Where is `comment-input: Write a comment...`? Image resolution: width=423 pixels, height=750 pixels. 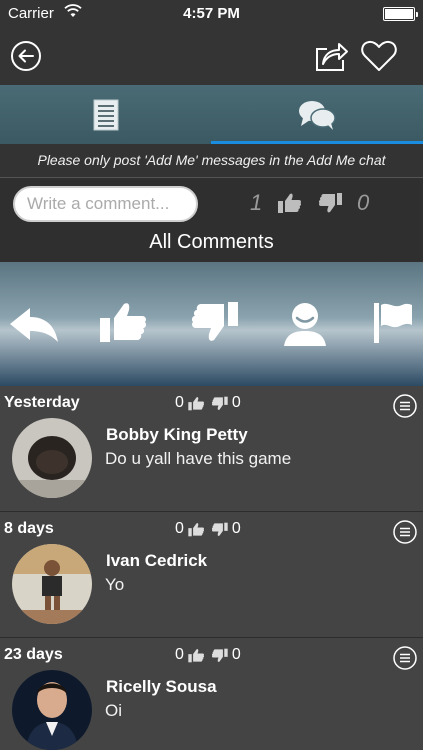
comment-input: Write a comment... is located at coordinates (105, 204).